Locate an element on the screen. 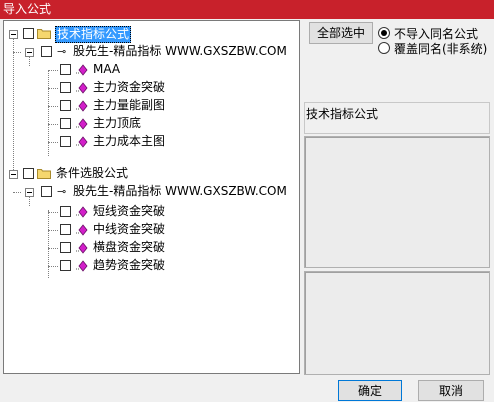 Image resolution: width=494 pixels, height=402 pixels. radio-overwrite is located at coordinates (384, 48).